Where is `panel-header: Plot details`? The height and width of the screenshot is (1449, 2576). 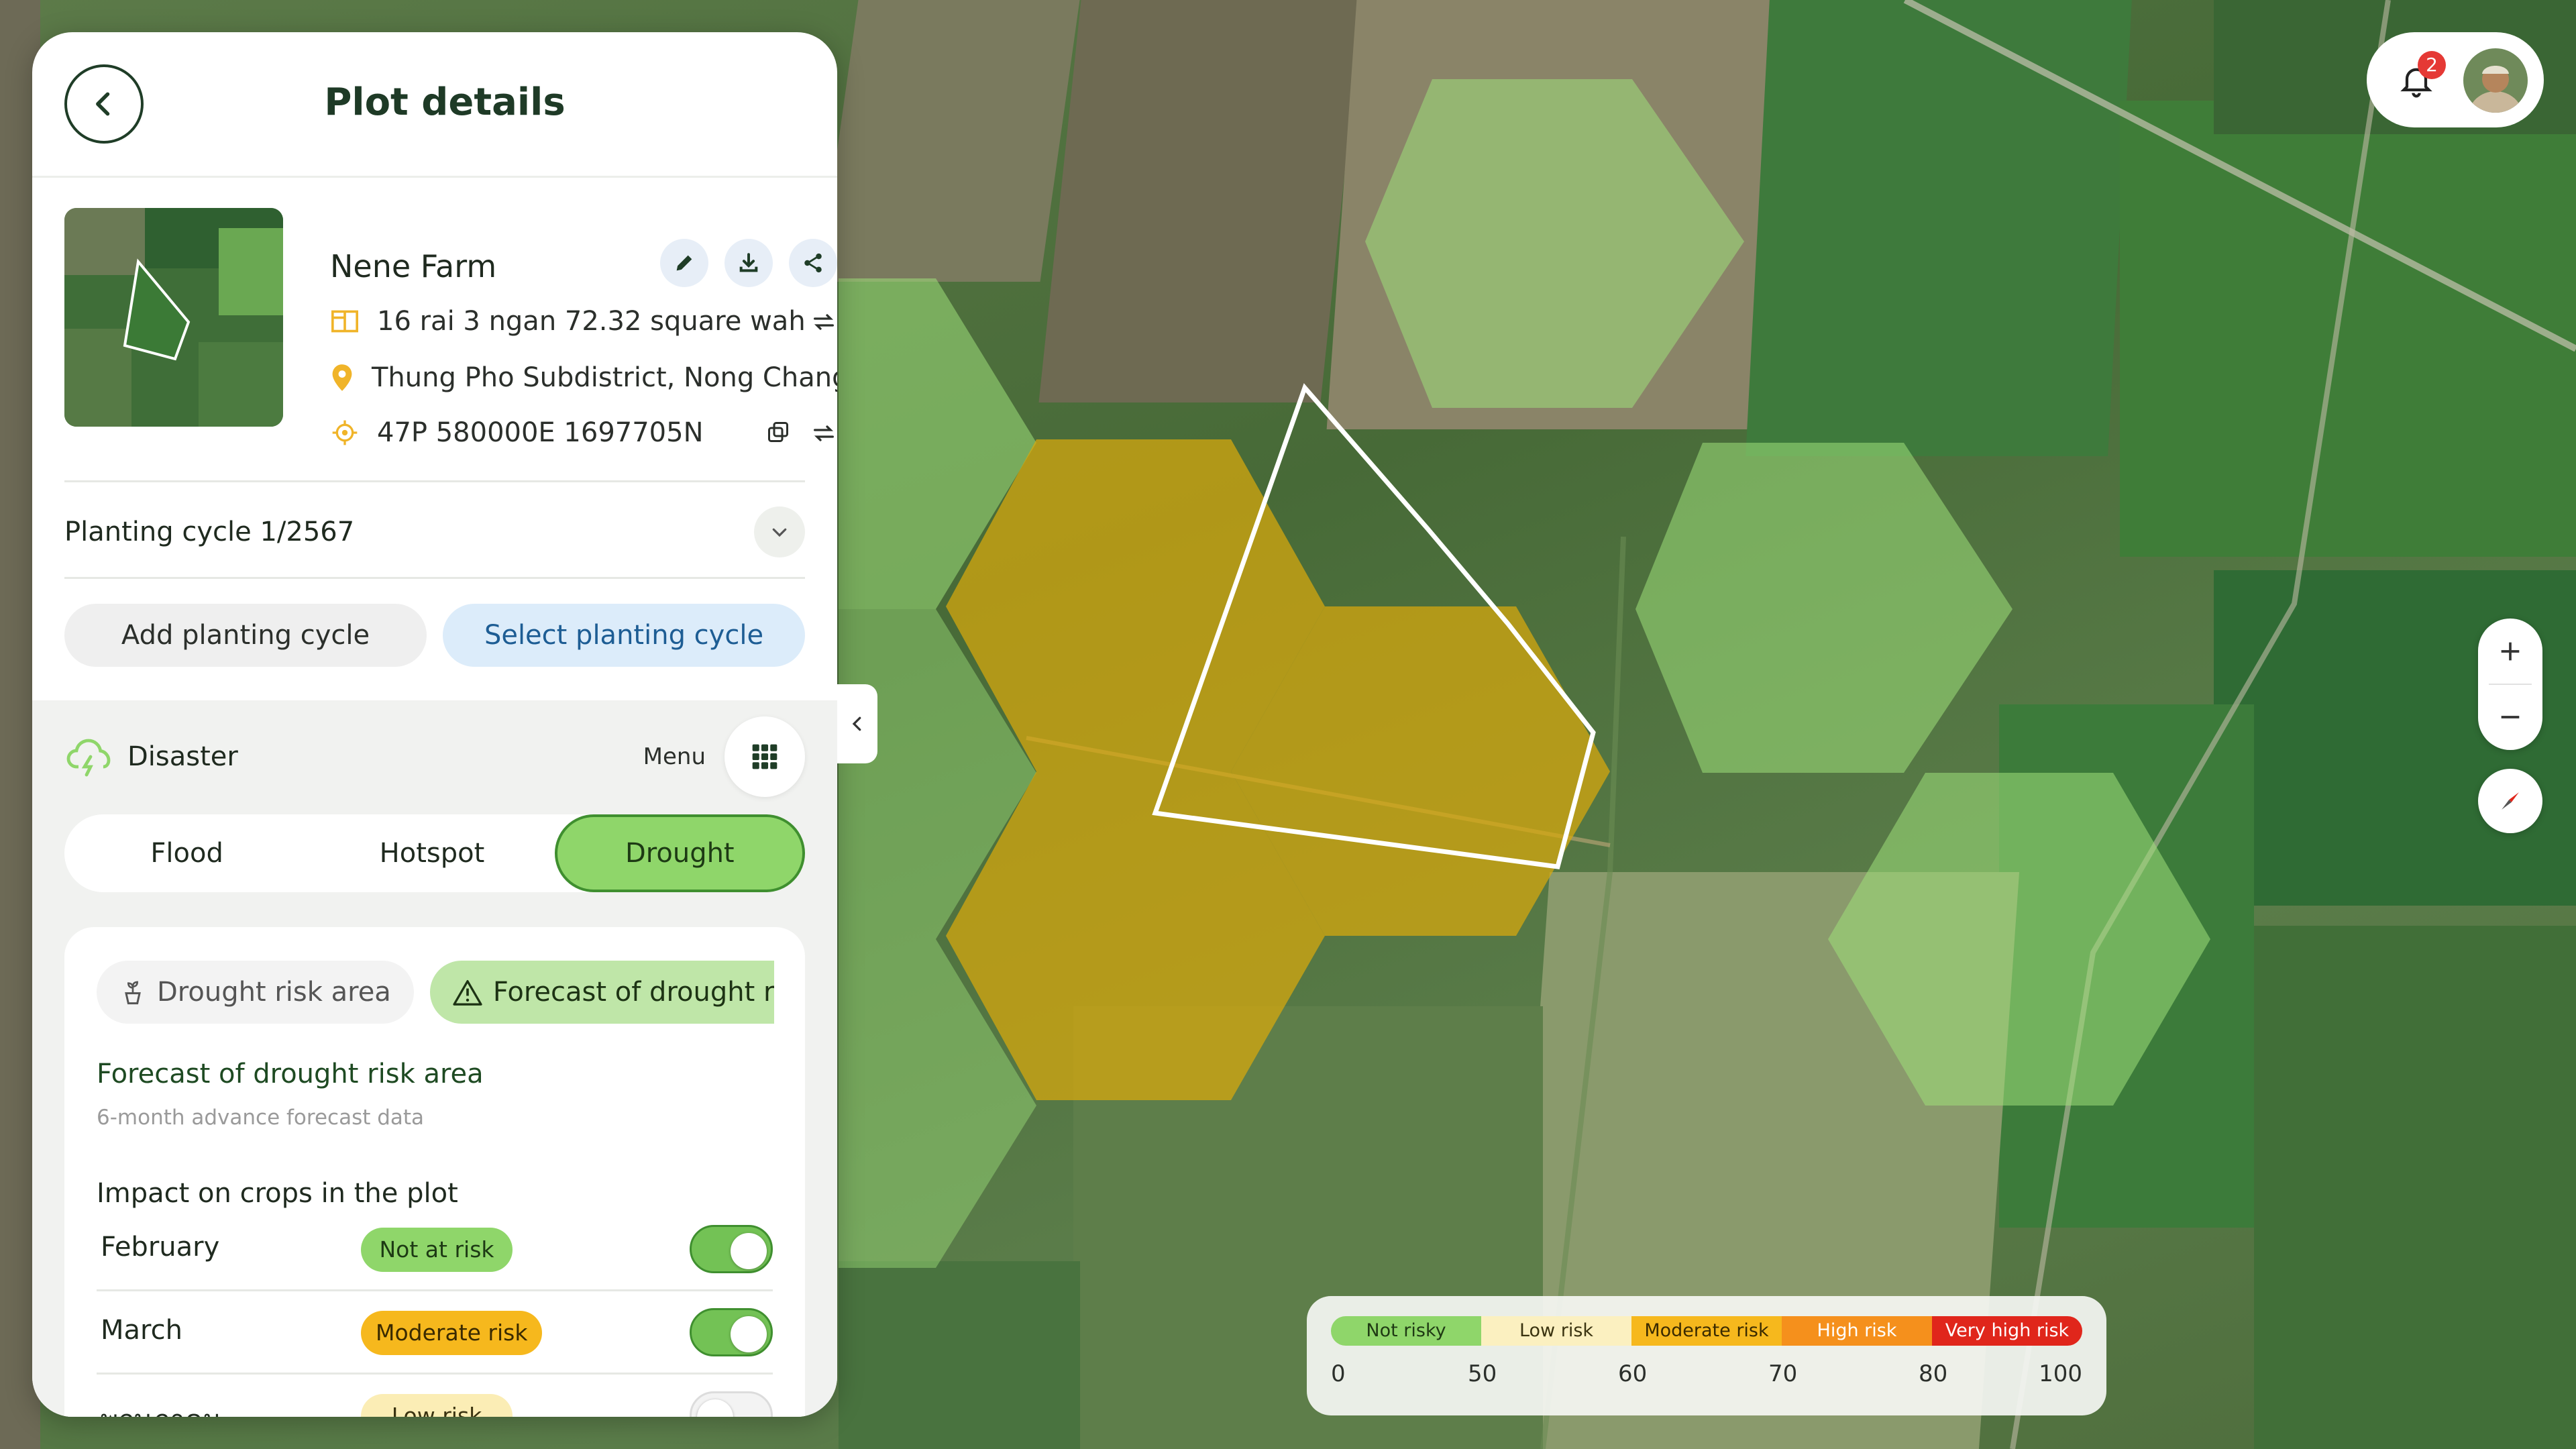
panel-header: Plot details is located at coordinates (434, 105).